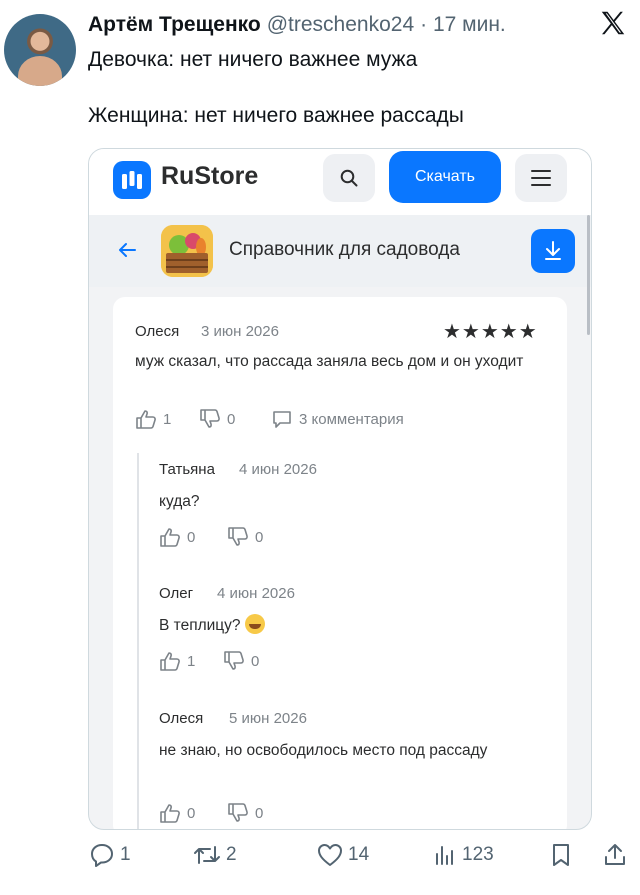  I want to click on reply-like-button: 1, so click(177, 661).